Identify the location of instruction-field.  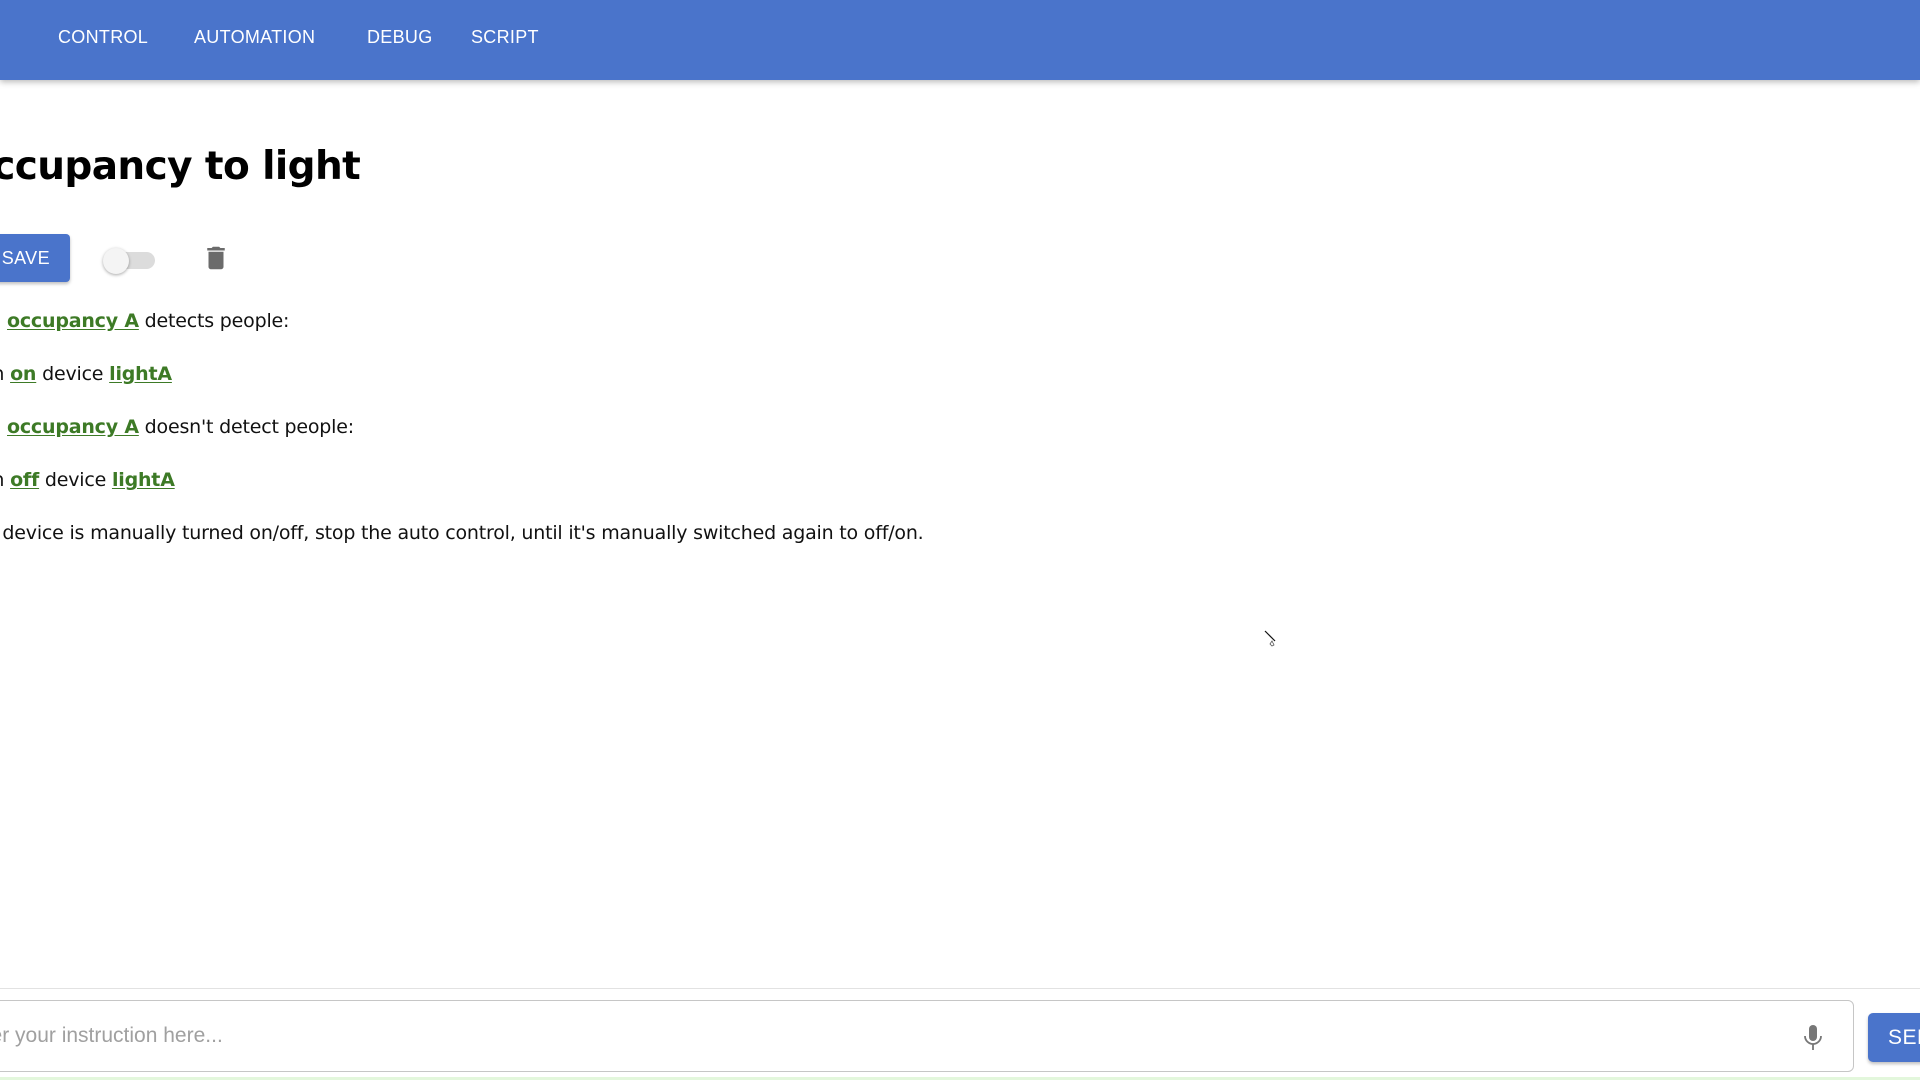
(927, 1036).